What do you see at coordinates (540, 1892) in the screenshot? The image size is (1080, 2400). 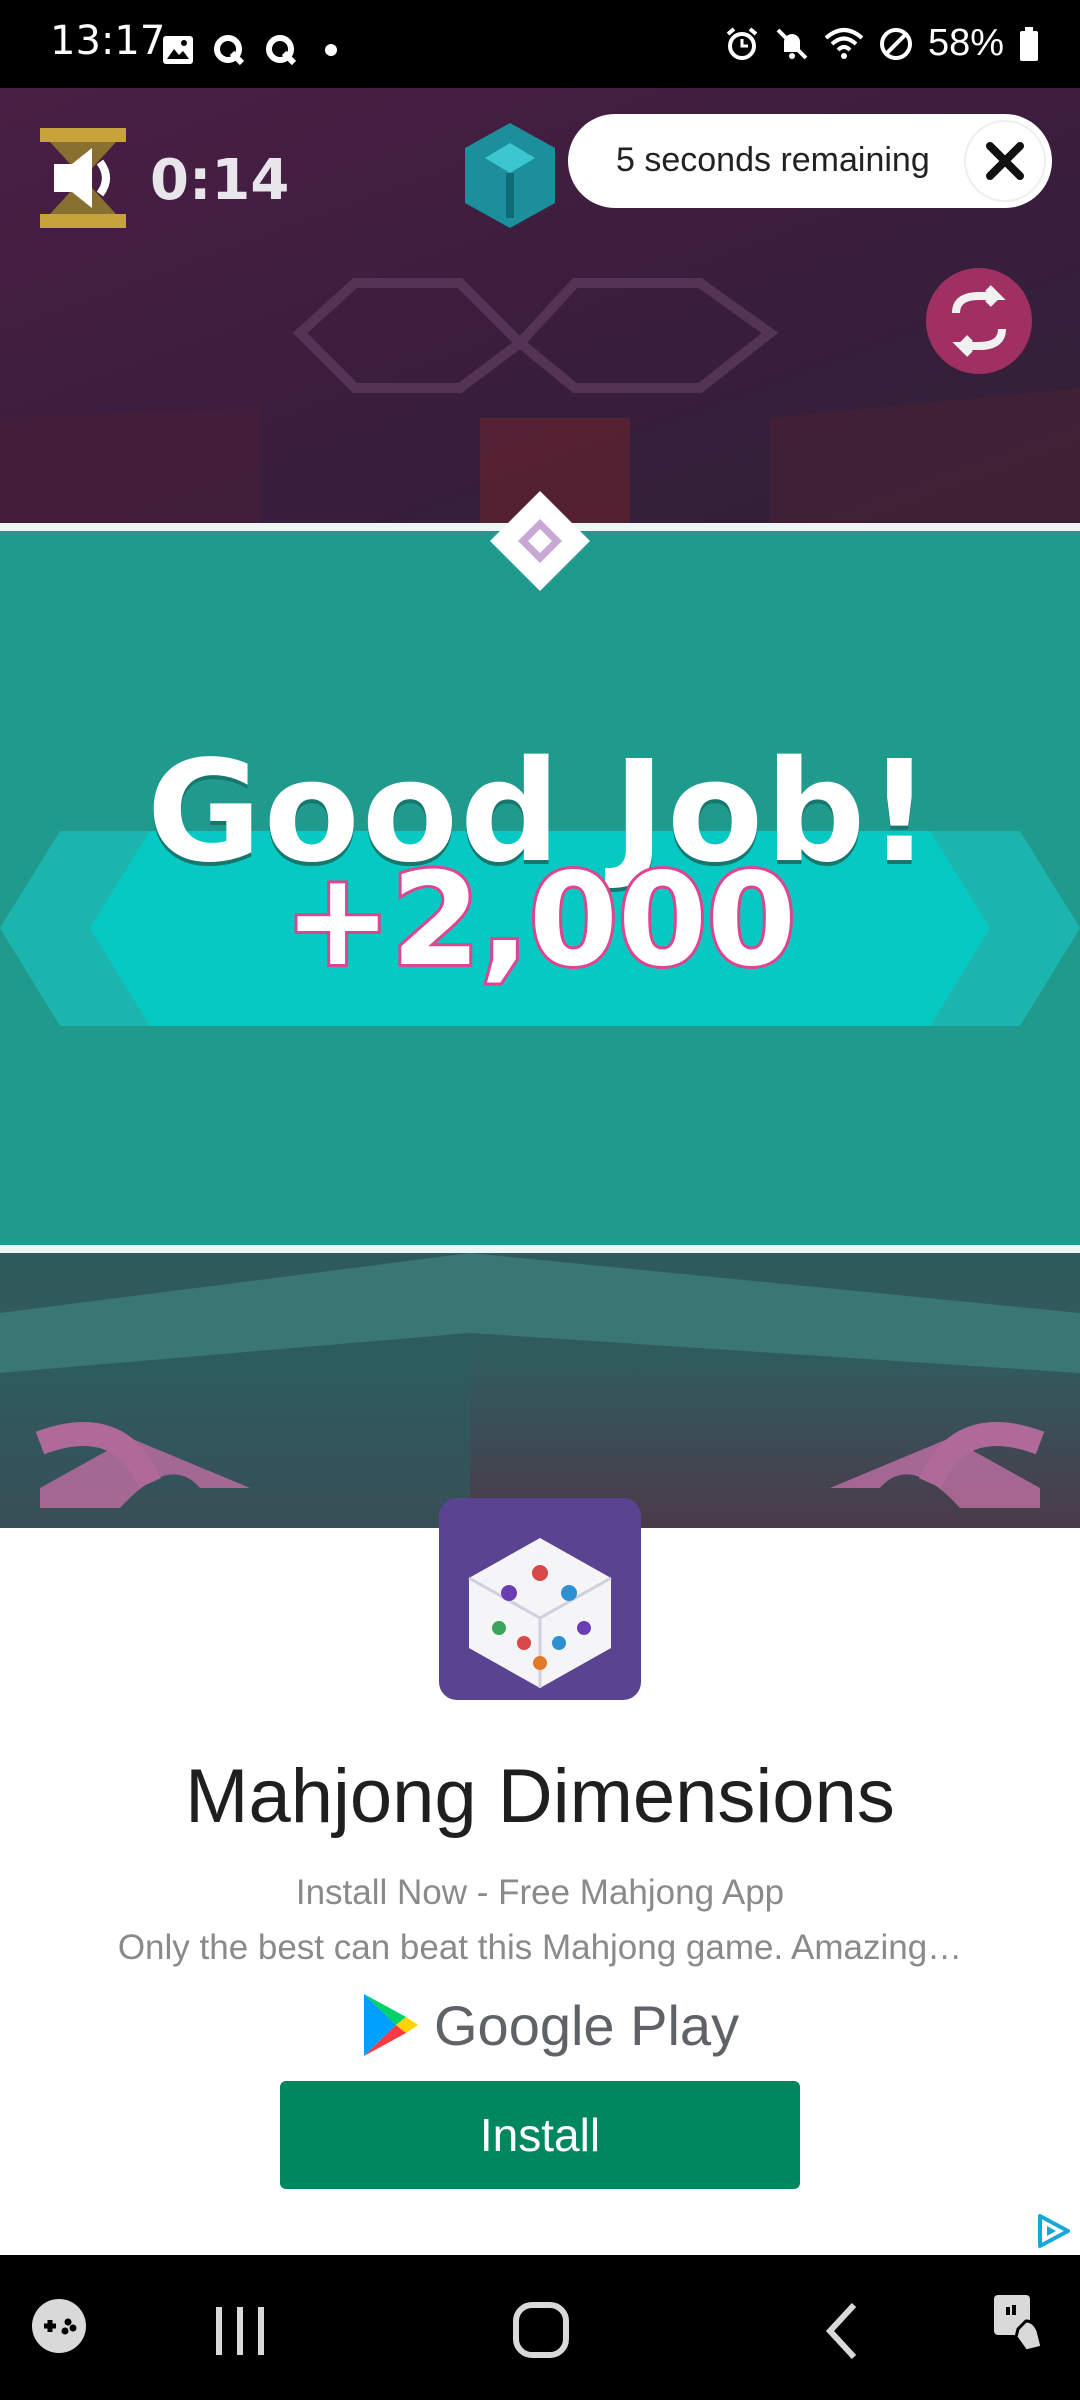 I see `app-subtitle: Install Now - Free Mahjong App` at bounding box center [540, 1892].